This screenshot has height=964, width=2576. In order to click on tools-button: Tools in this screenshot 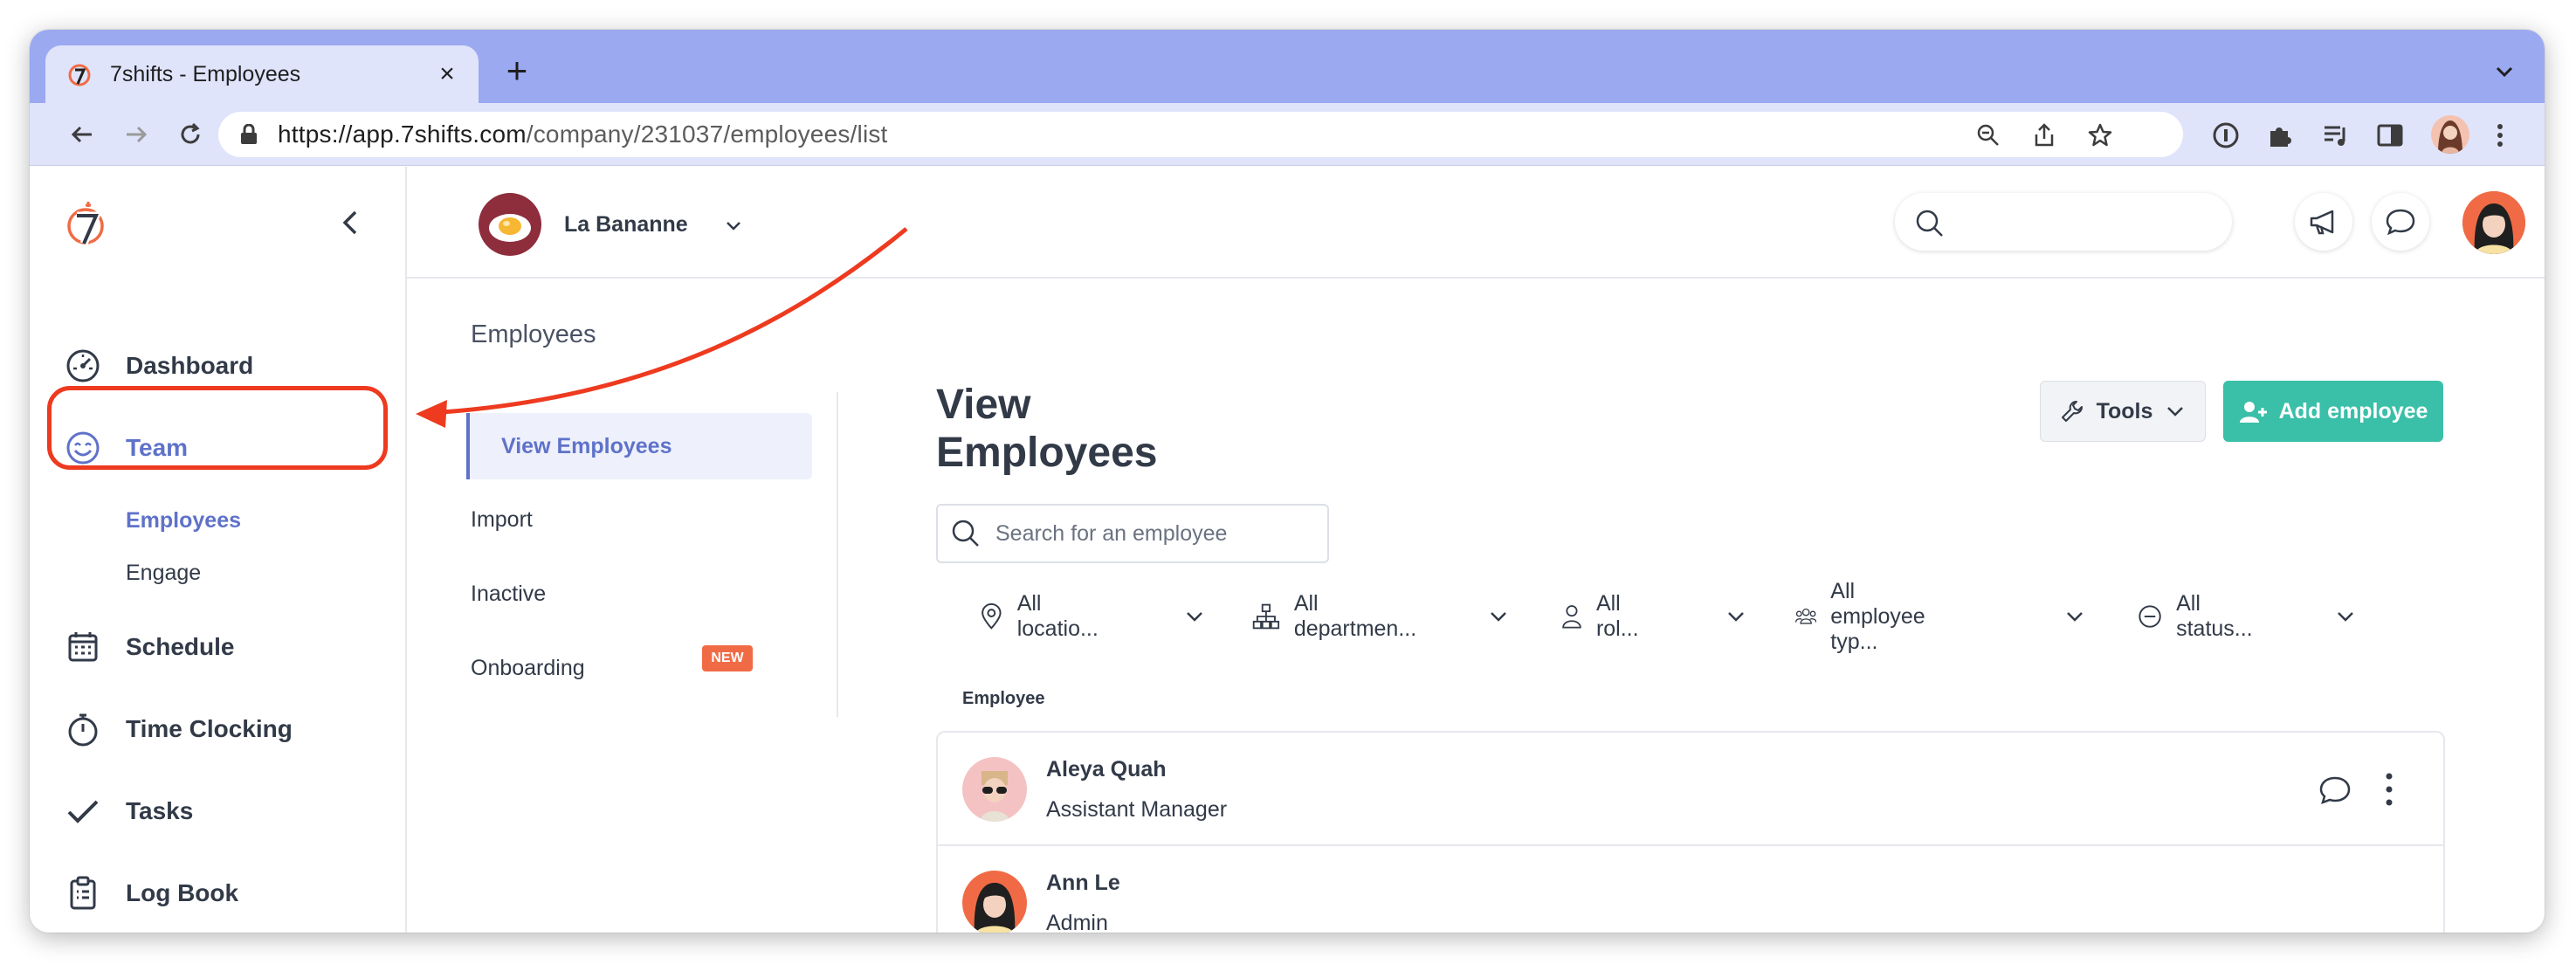, I will do `click(2123, 411)`.